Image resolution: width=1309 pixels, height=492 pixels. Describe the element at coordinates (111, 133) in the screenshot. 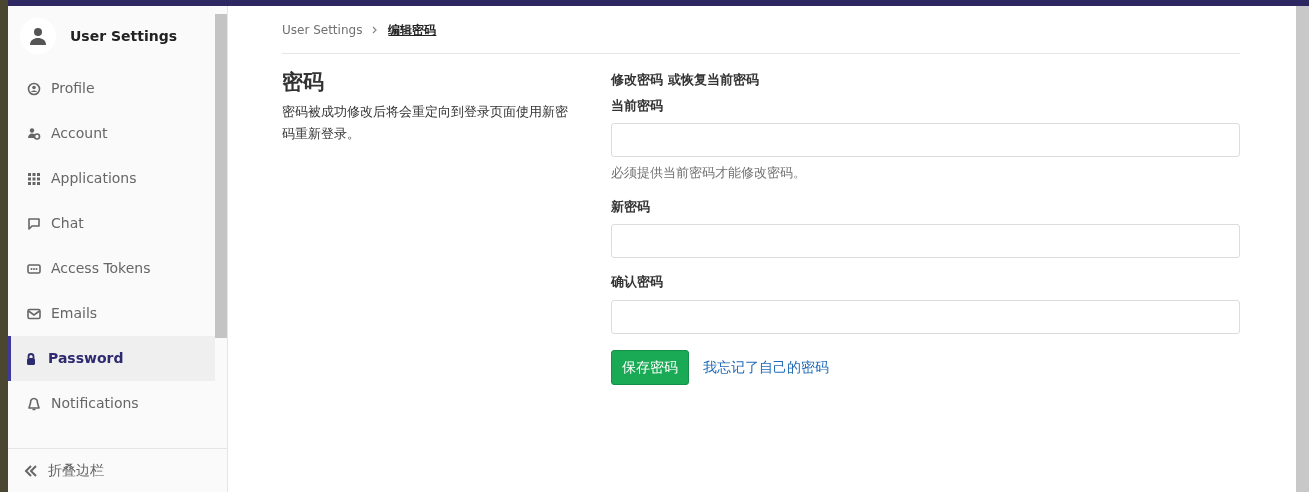

I see `sidebar-item: Account` at that location.